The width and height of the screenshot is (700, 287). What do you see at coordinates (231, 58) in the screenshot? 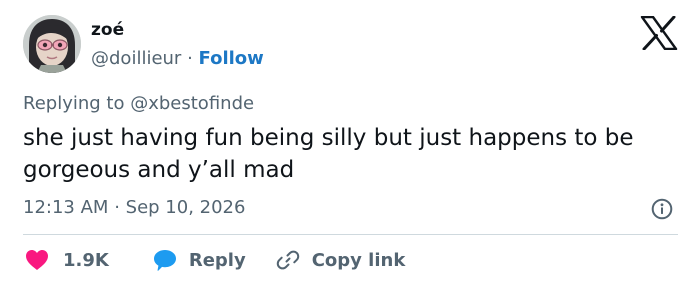
I see `follow-button: Follow` at bounding box center [231, 58].